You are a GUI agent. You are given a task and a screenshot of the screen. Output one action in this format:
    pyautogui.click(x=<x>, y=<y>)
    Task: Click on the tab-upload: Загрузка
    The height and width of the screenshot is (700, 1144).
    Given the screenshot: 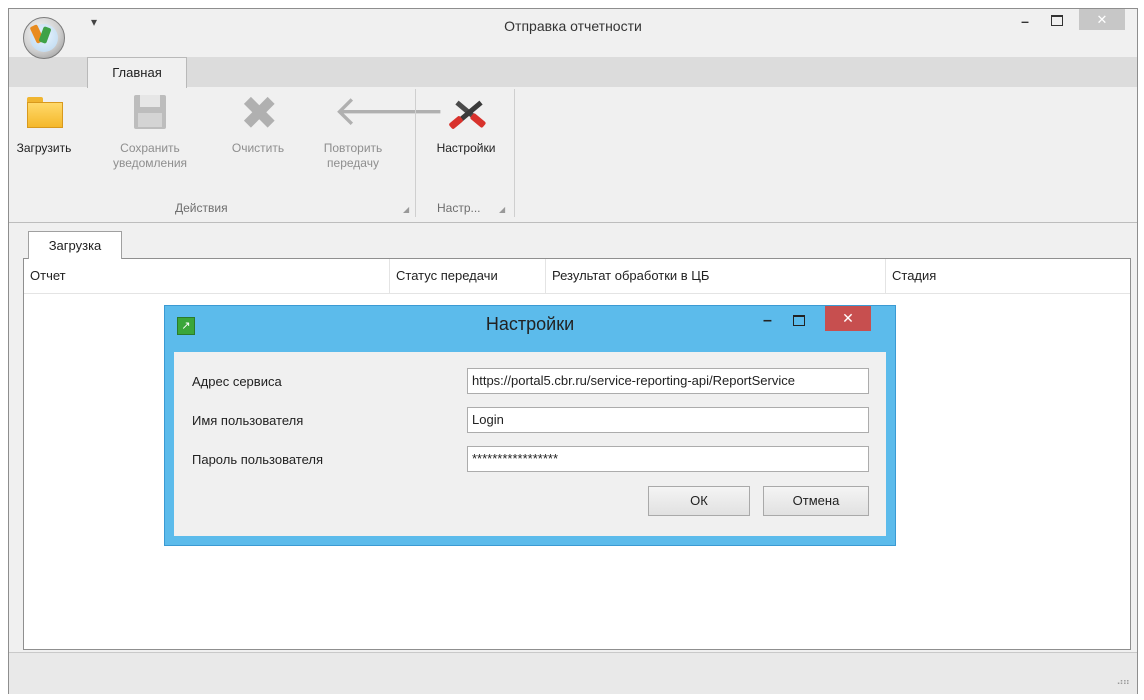 What is the action you would take?
    pyautogui.click(x=75, y=245)
    